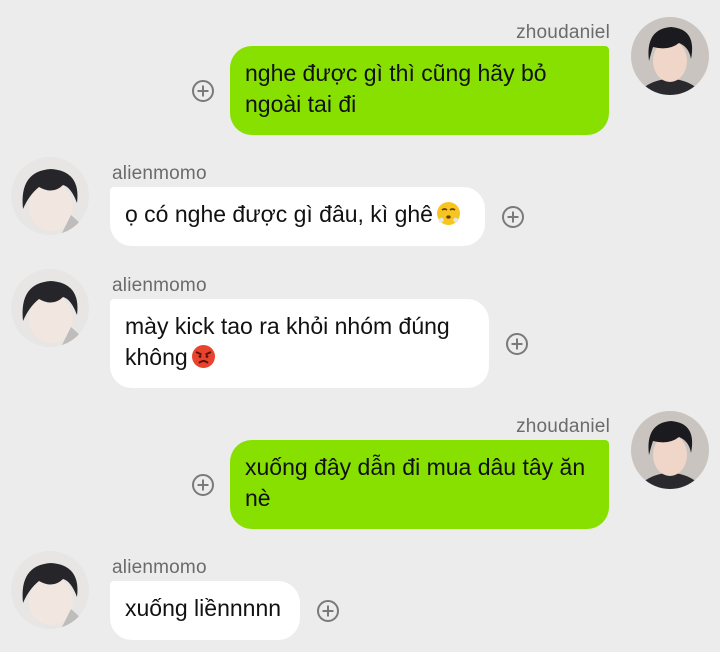  What do you see at coordinates (279, 214) in the screenshot?
I see `message-text: ọ có nghe được gì đâu, kì ghê` at bounding box center [279, 214].